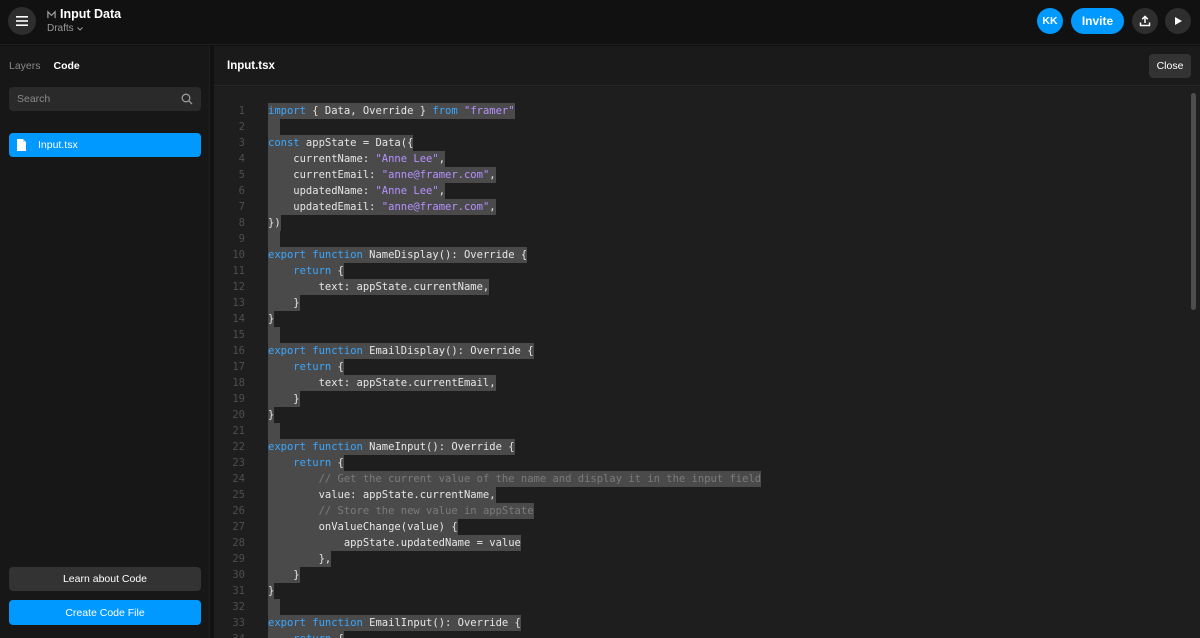 This screenshot has height=638, width=1200. What do you see at coordinates (238, 319) in the screenshot?
I see `line-number: 14` at bounding box center [238, 319].